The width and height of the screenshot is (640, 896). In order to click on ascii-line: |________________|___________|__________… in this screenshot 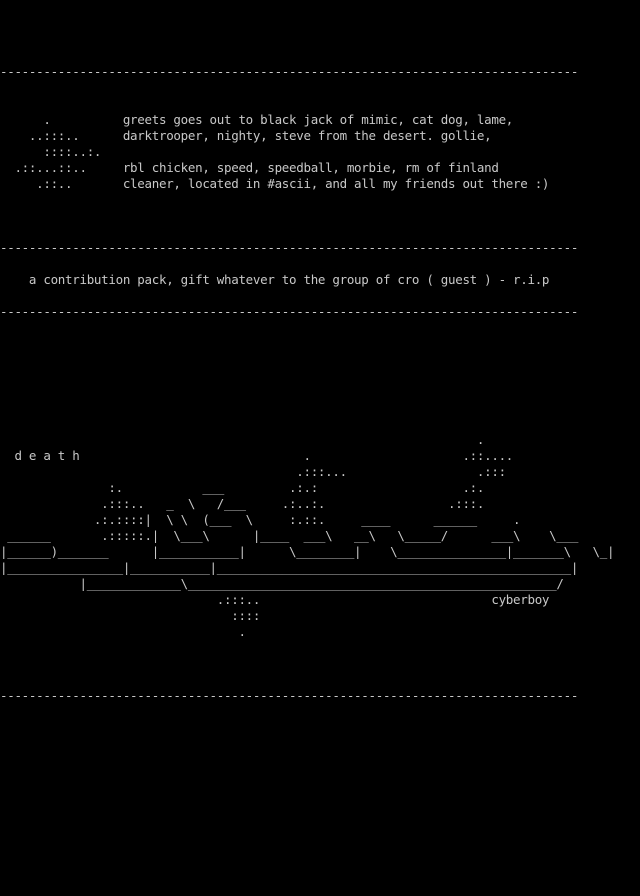, I will do `click(289, 567)`.